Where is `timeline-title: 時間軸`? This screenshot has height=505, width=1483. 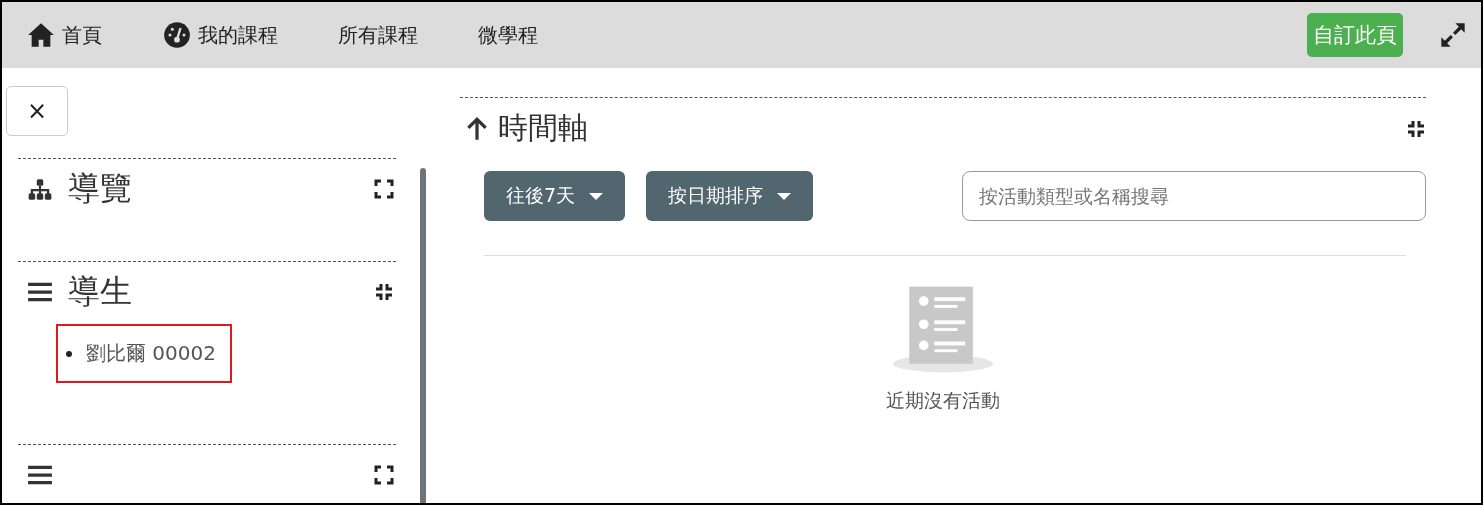
timeline-title: 時間軸 is located at coordinates (543, 128).